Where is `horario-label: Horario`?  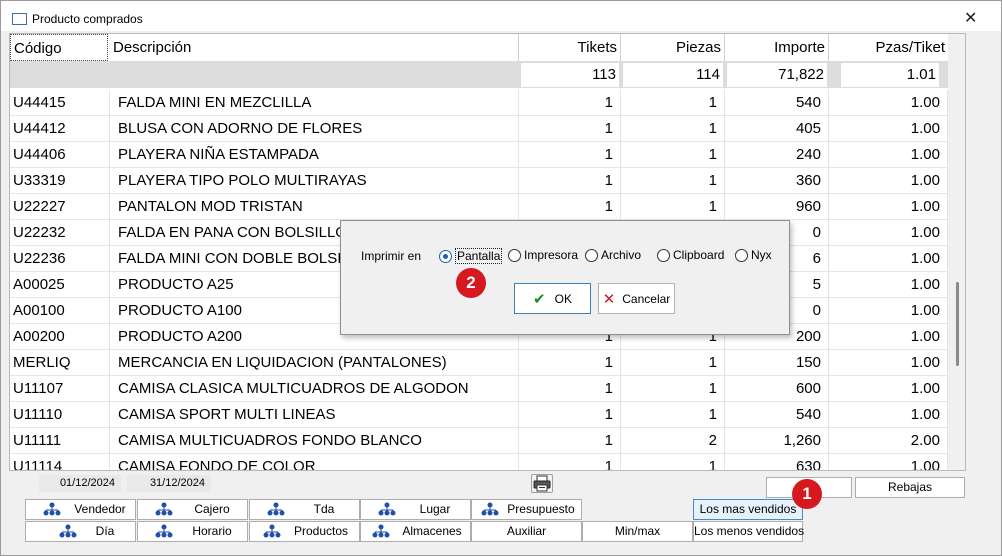 horario-label: Horario is located at coordinates (212, 531).